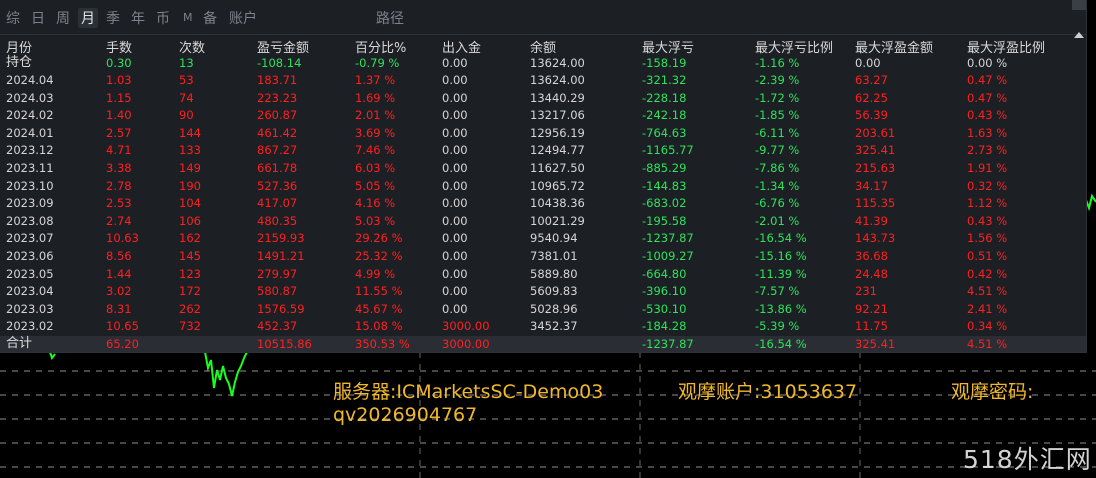 This screenshot has height=478, width=1096. What do you see at coordinates (987, 238) in the screenshot?
I see `cell-max-floating-profit-pct: 1.56 %` at bounding box center [987, 238].